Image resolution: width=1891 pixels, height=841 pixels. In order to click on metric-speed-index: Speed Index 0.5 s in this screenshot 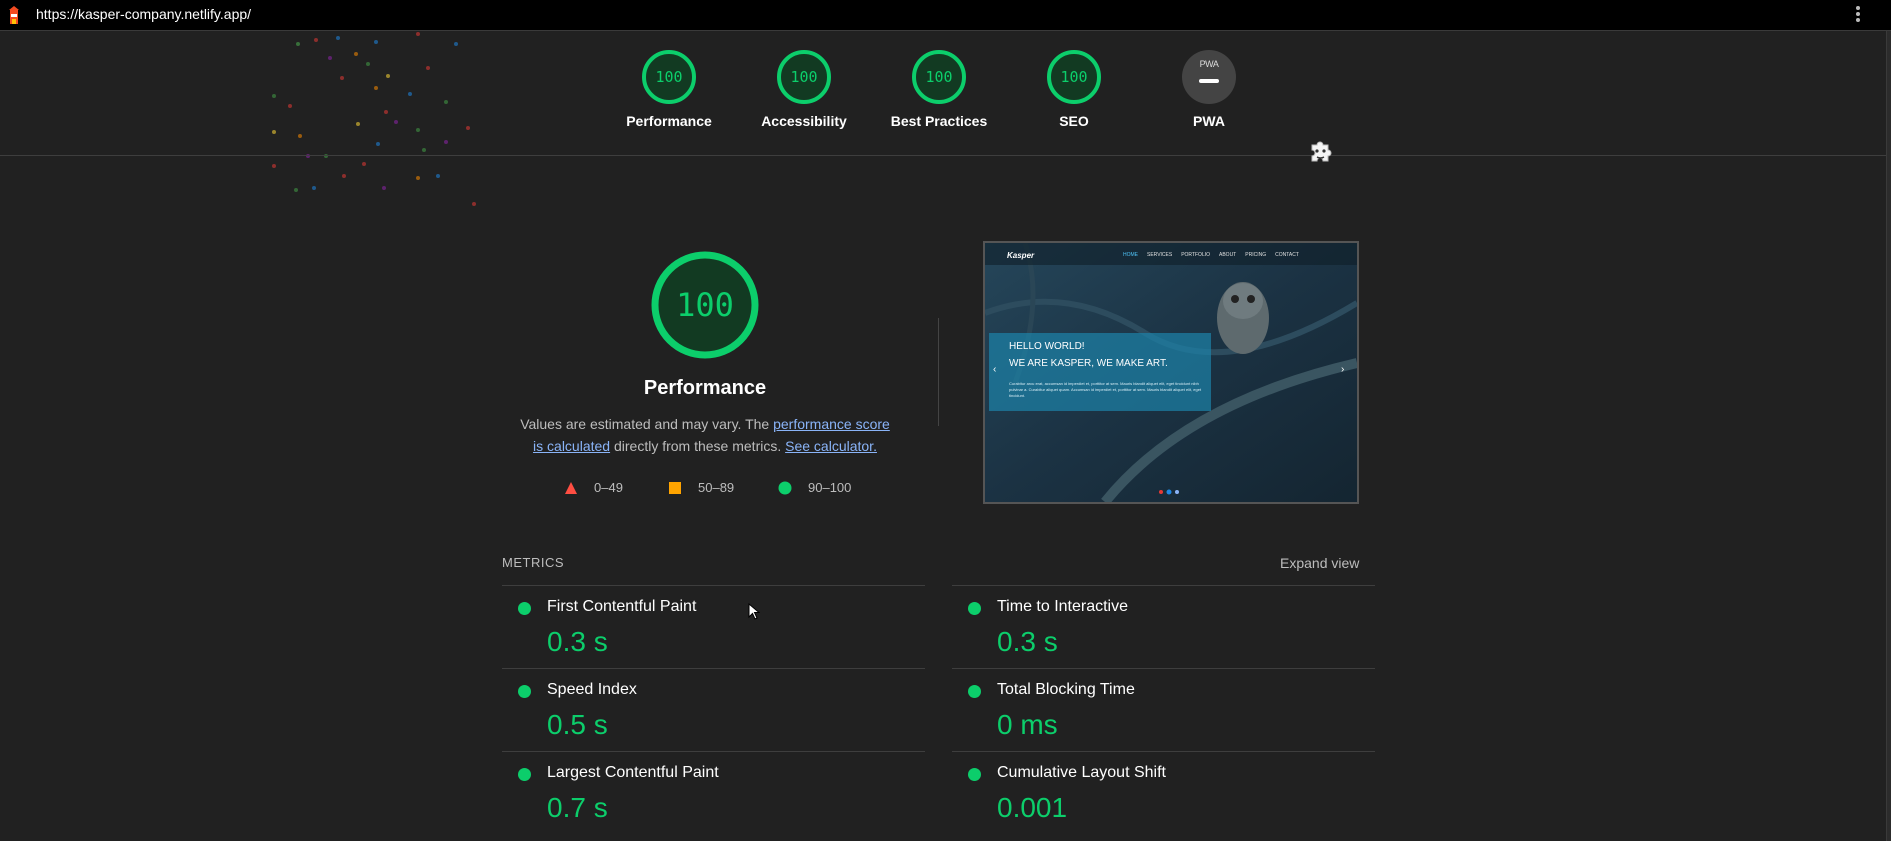, I will do `click(713, 709)`.